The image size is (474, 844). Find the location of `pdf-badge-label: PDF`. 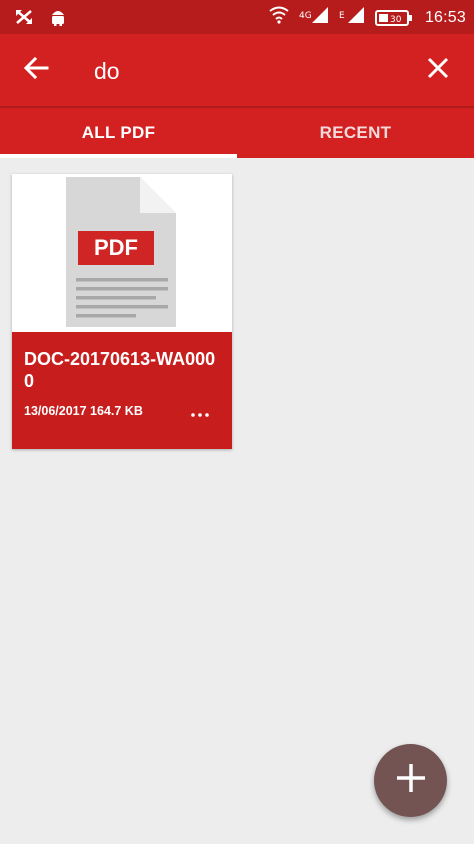

pdf-badge-label: PDF is located at coordinates (116, 247).